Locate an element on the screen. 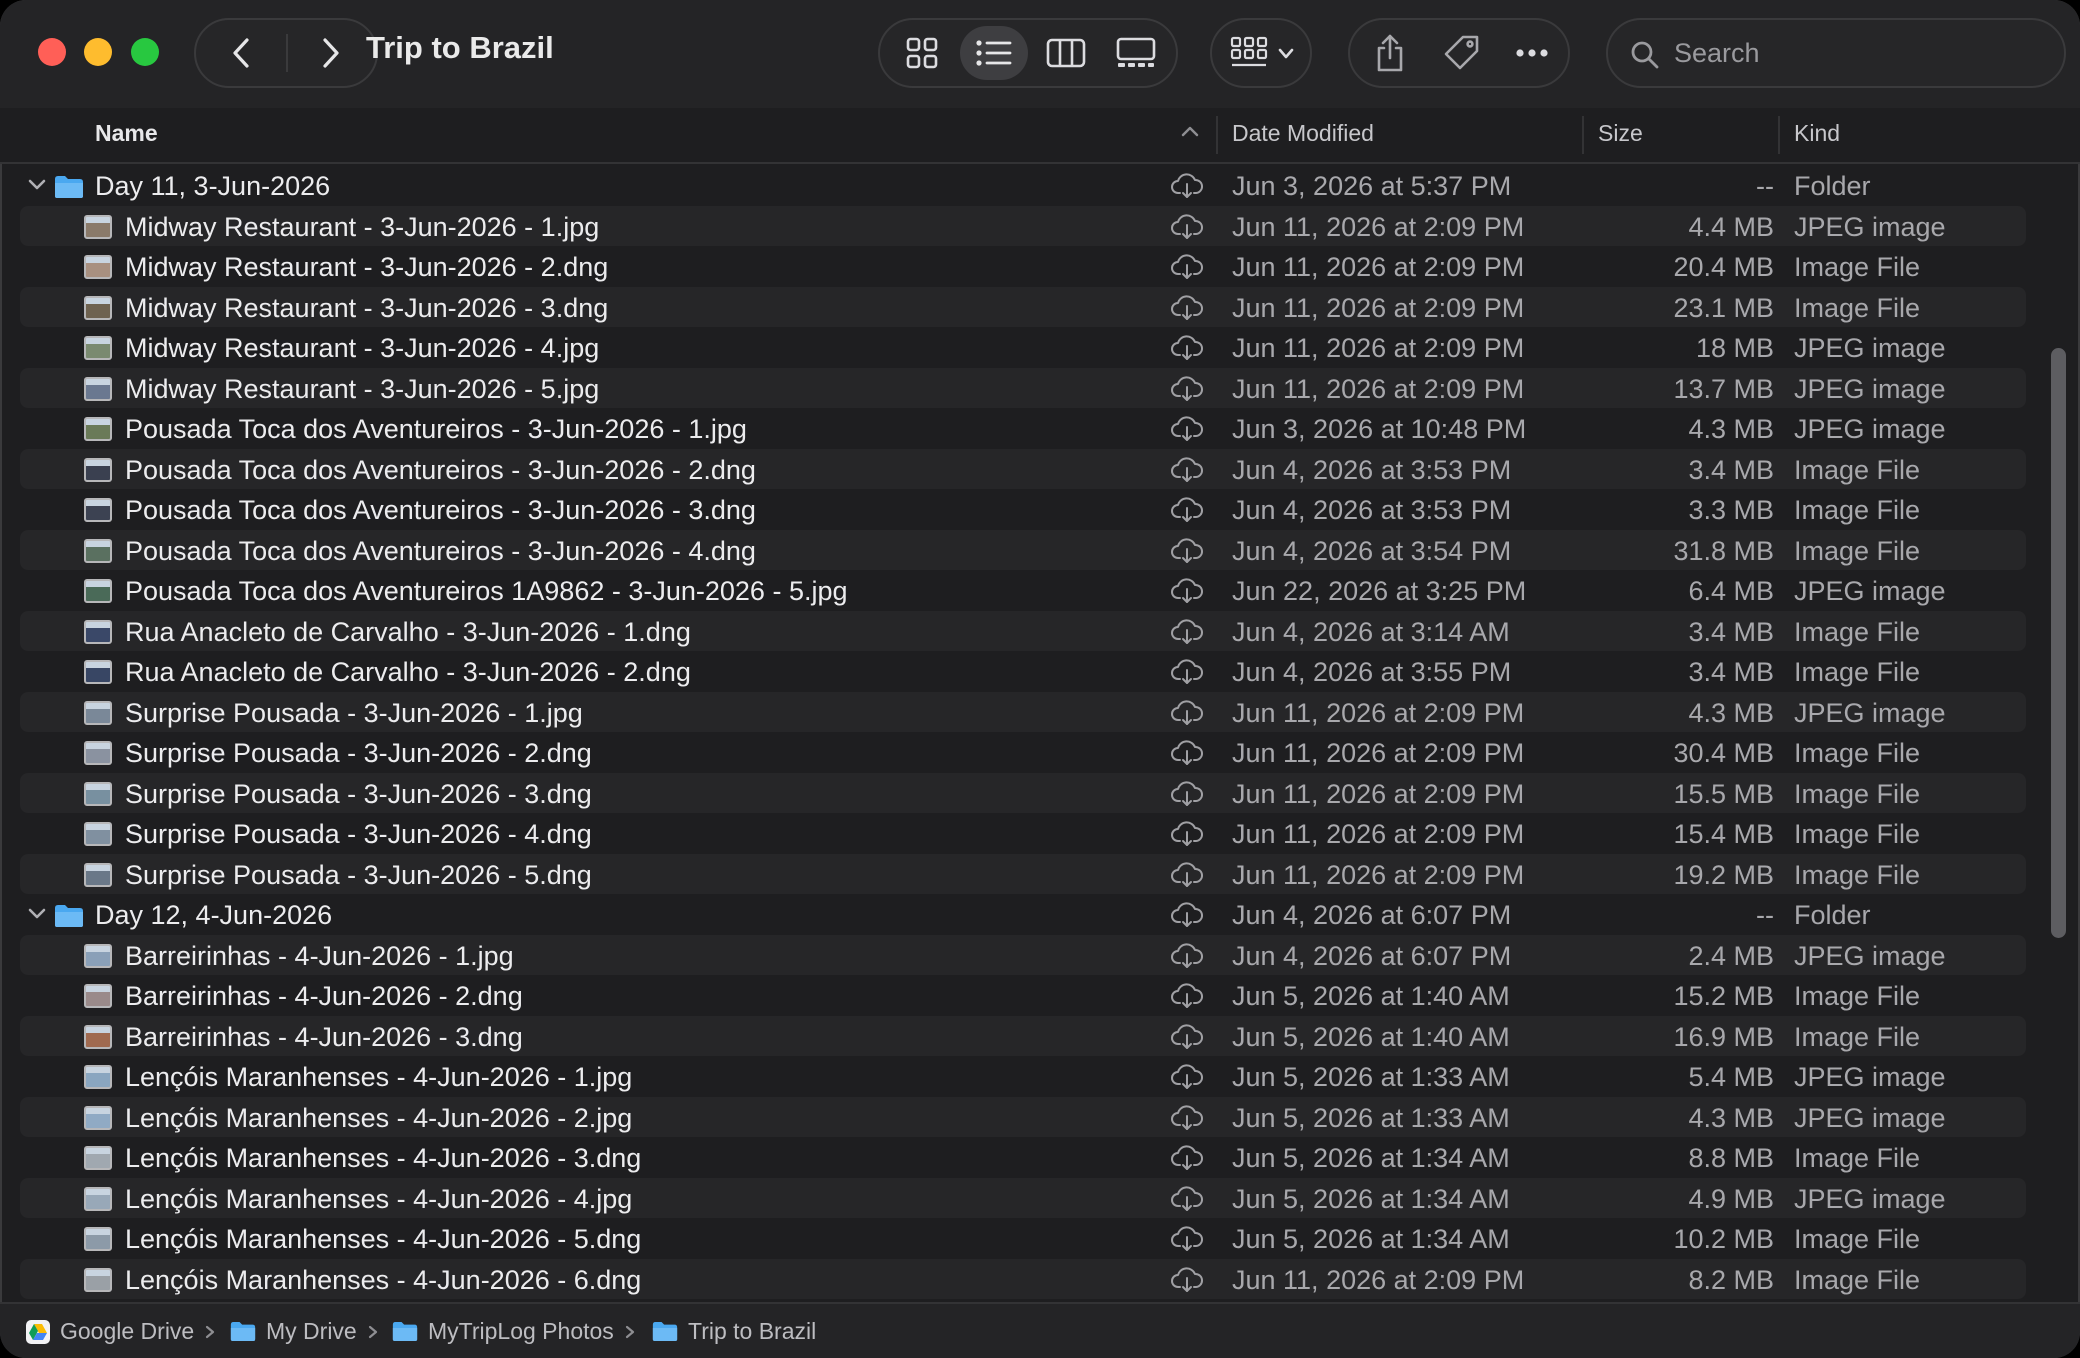 The image size is (2080, 1358). column-header-kind: Kind is located at coordinates (1817, 133).